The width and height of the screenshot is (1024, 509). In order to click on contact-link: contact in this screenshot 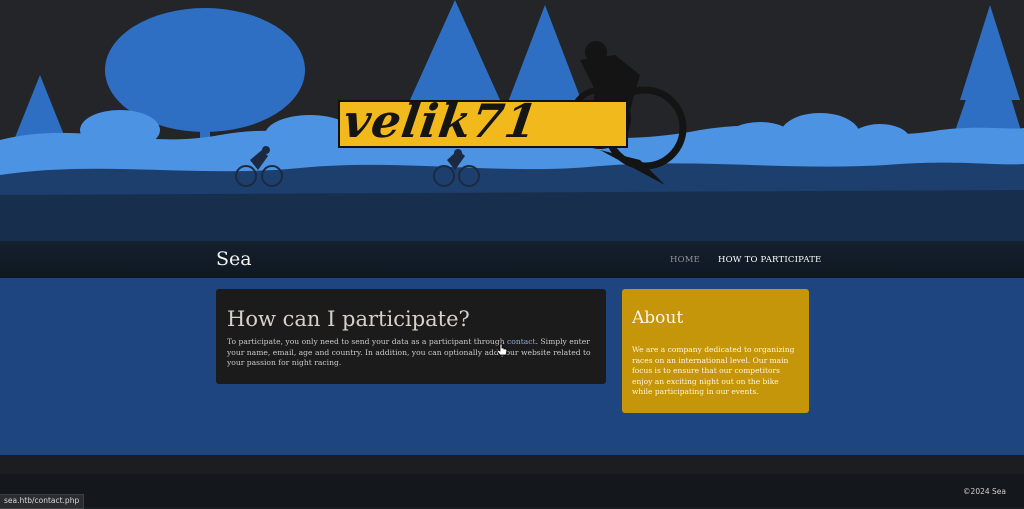, I will do `click(521, 341)`.